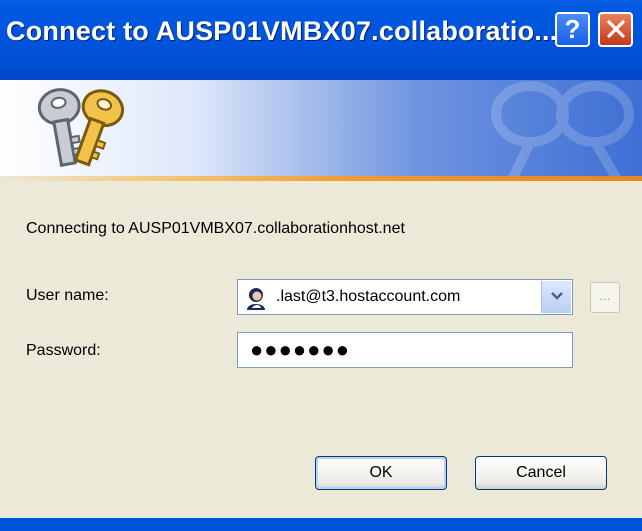  Describe the element at coordinates (541, 473) in the screenshot. I see `cancel-button: Cancel` at that location.